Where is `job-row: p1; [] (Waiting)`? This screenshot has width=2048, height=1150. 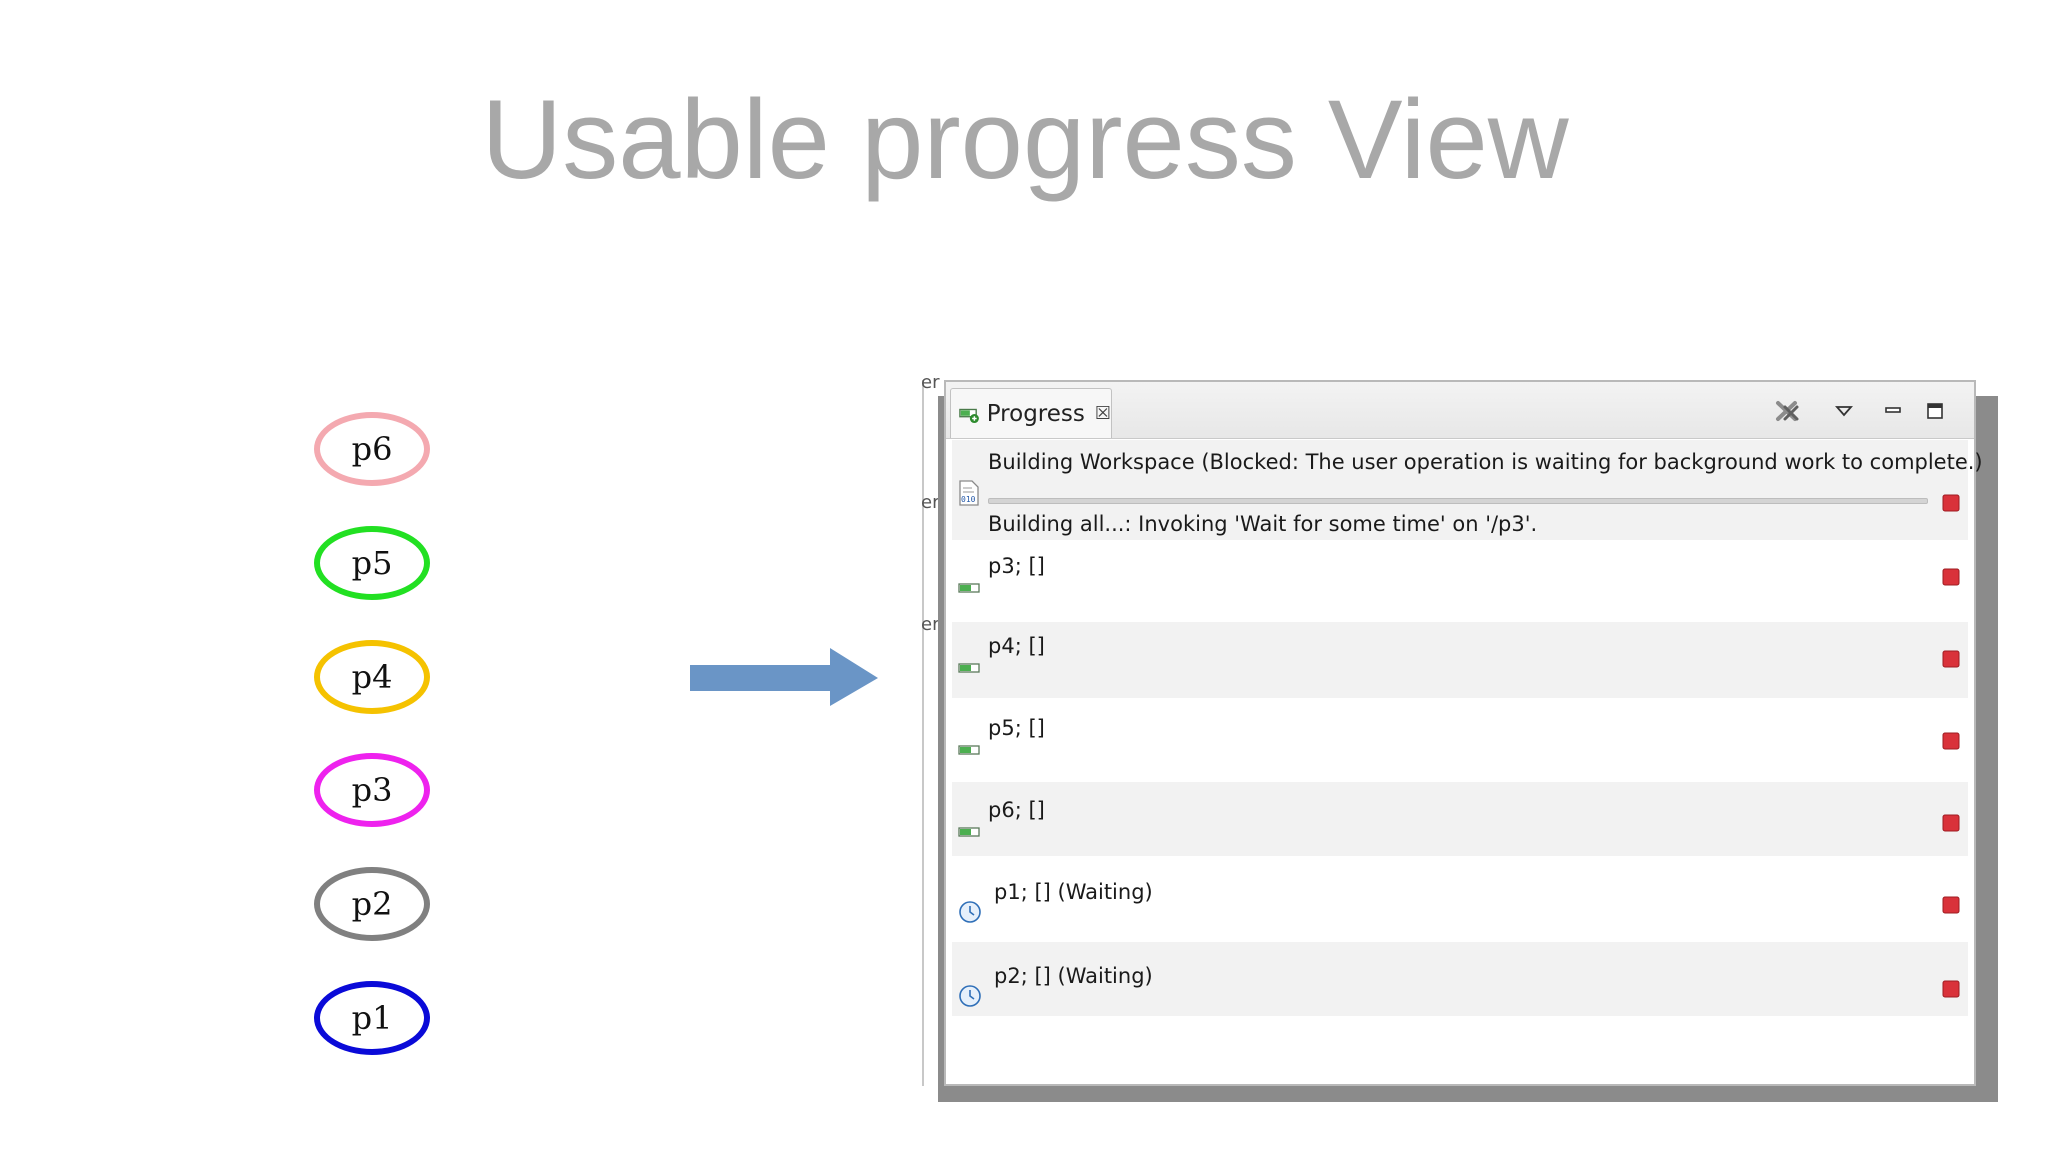
job-row: p1; [] (Waiting) is located at coordinates (1460, 899).